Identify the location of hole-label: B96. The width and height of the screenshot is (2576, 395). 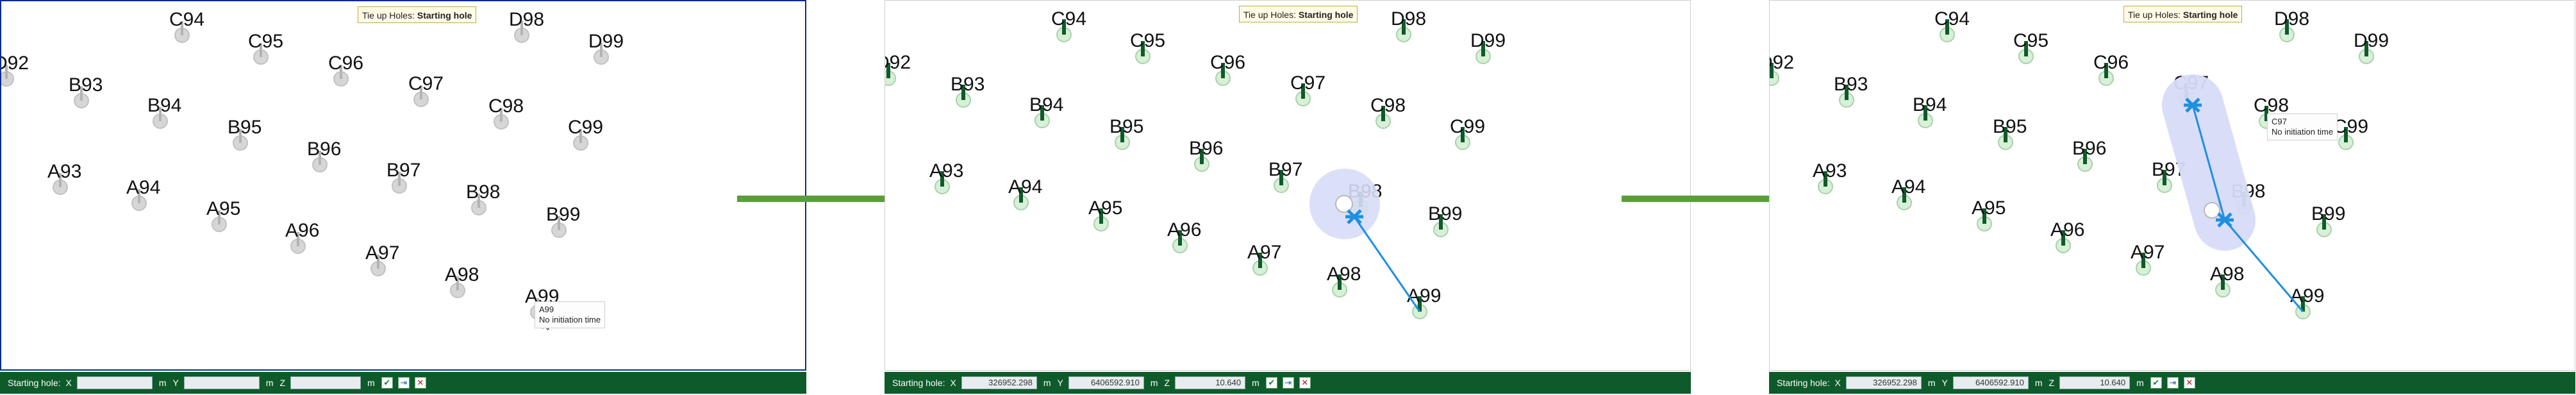
(1206, 148).